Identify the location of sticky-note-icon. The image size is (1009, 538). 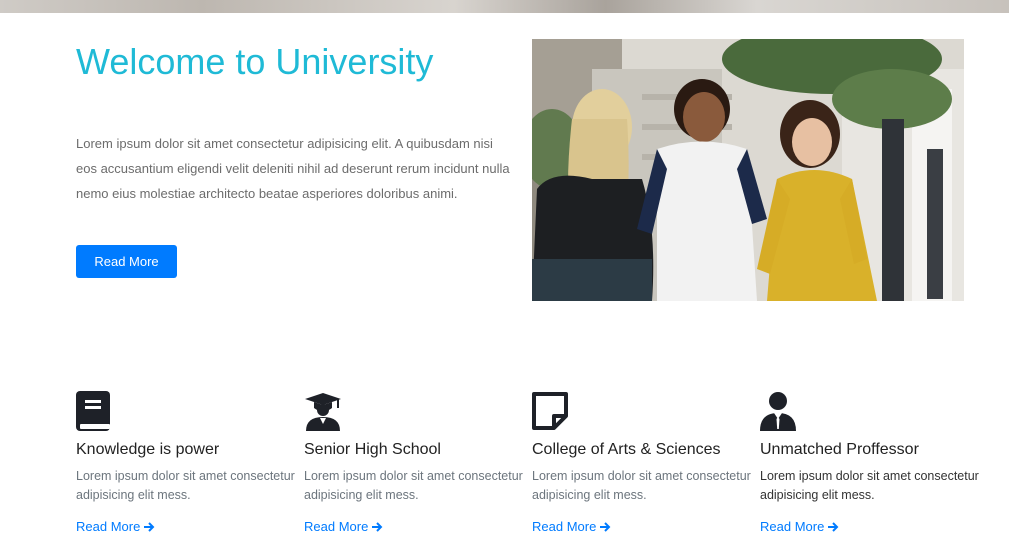
(550, 411).